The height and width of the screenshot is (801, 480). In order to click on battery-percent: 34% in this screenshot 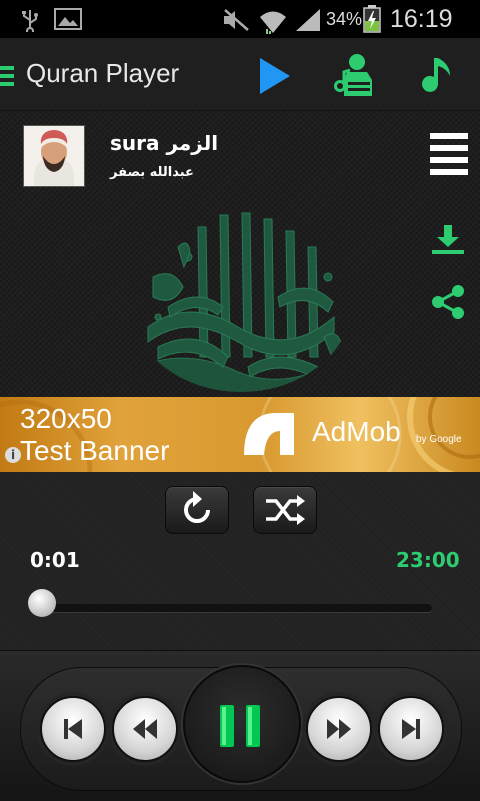, I will do `click(344, 19)`.